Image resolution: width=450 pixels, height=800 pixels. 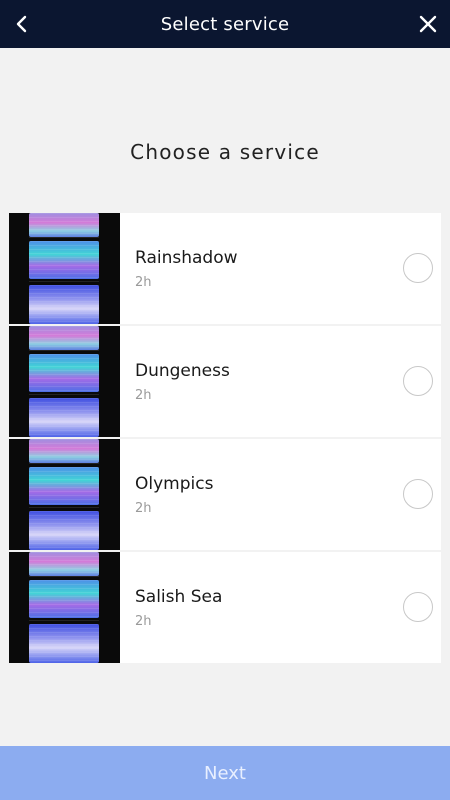 I want to click on service-item: Rainshadow 2h, so click(x=225, y=268).